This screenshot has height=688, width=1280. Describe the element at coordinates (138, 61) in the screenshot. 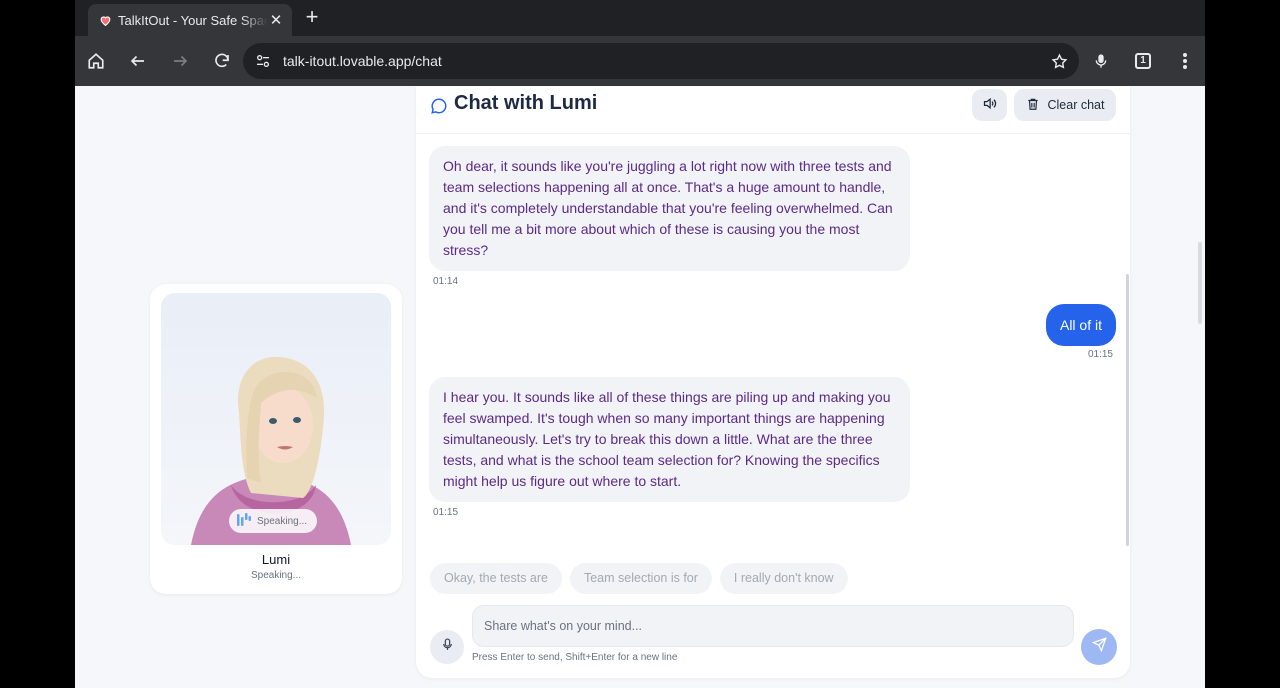

I see `back-icon` at that location.